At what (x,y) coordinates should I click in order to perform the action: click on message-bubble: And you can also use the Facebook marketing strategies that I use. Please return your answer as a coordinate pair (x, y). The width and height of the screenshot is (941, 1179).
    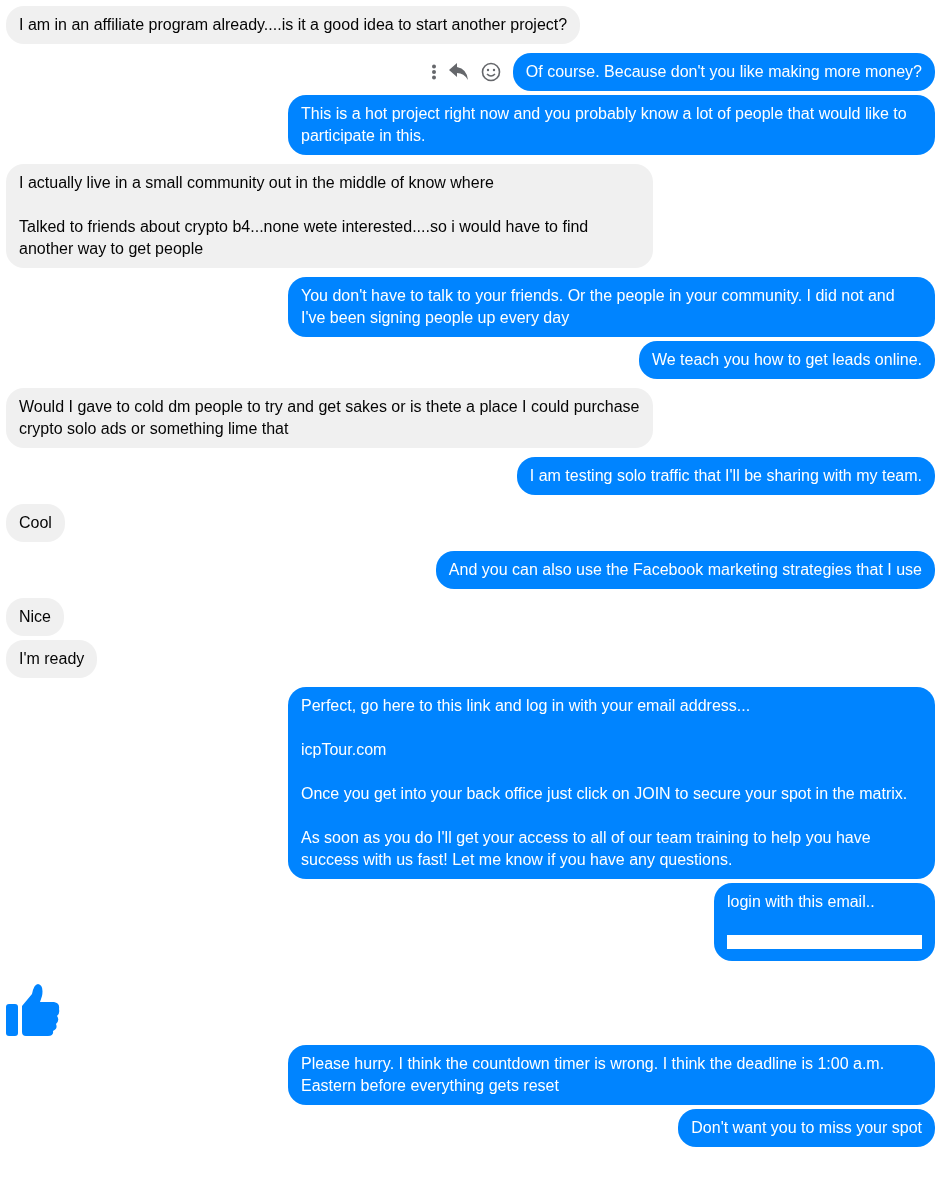
    Looking at the image, I should click on (685, 570).